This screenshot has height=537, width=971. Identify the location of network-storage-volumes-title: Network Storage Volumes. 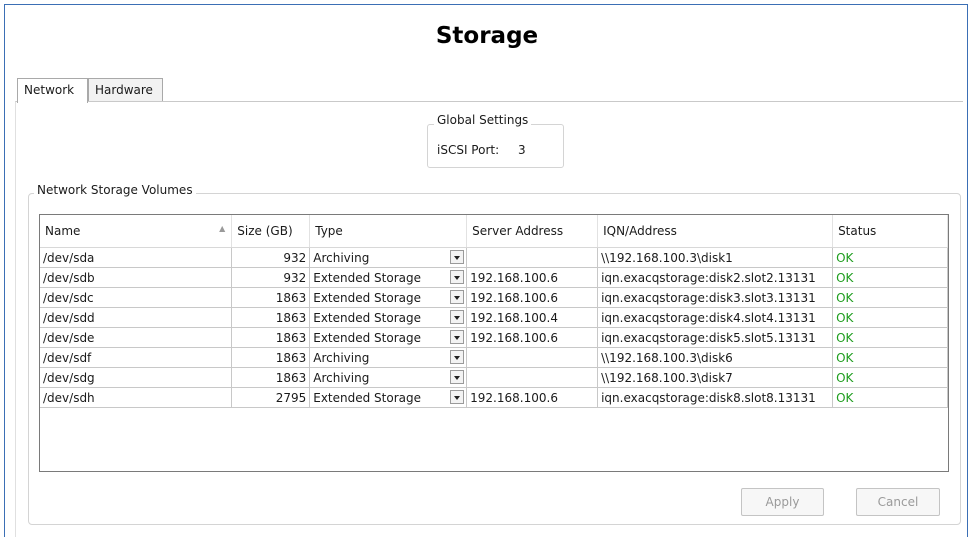
(115, 190).